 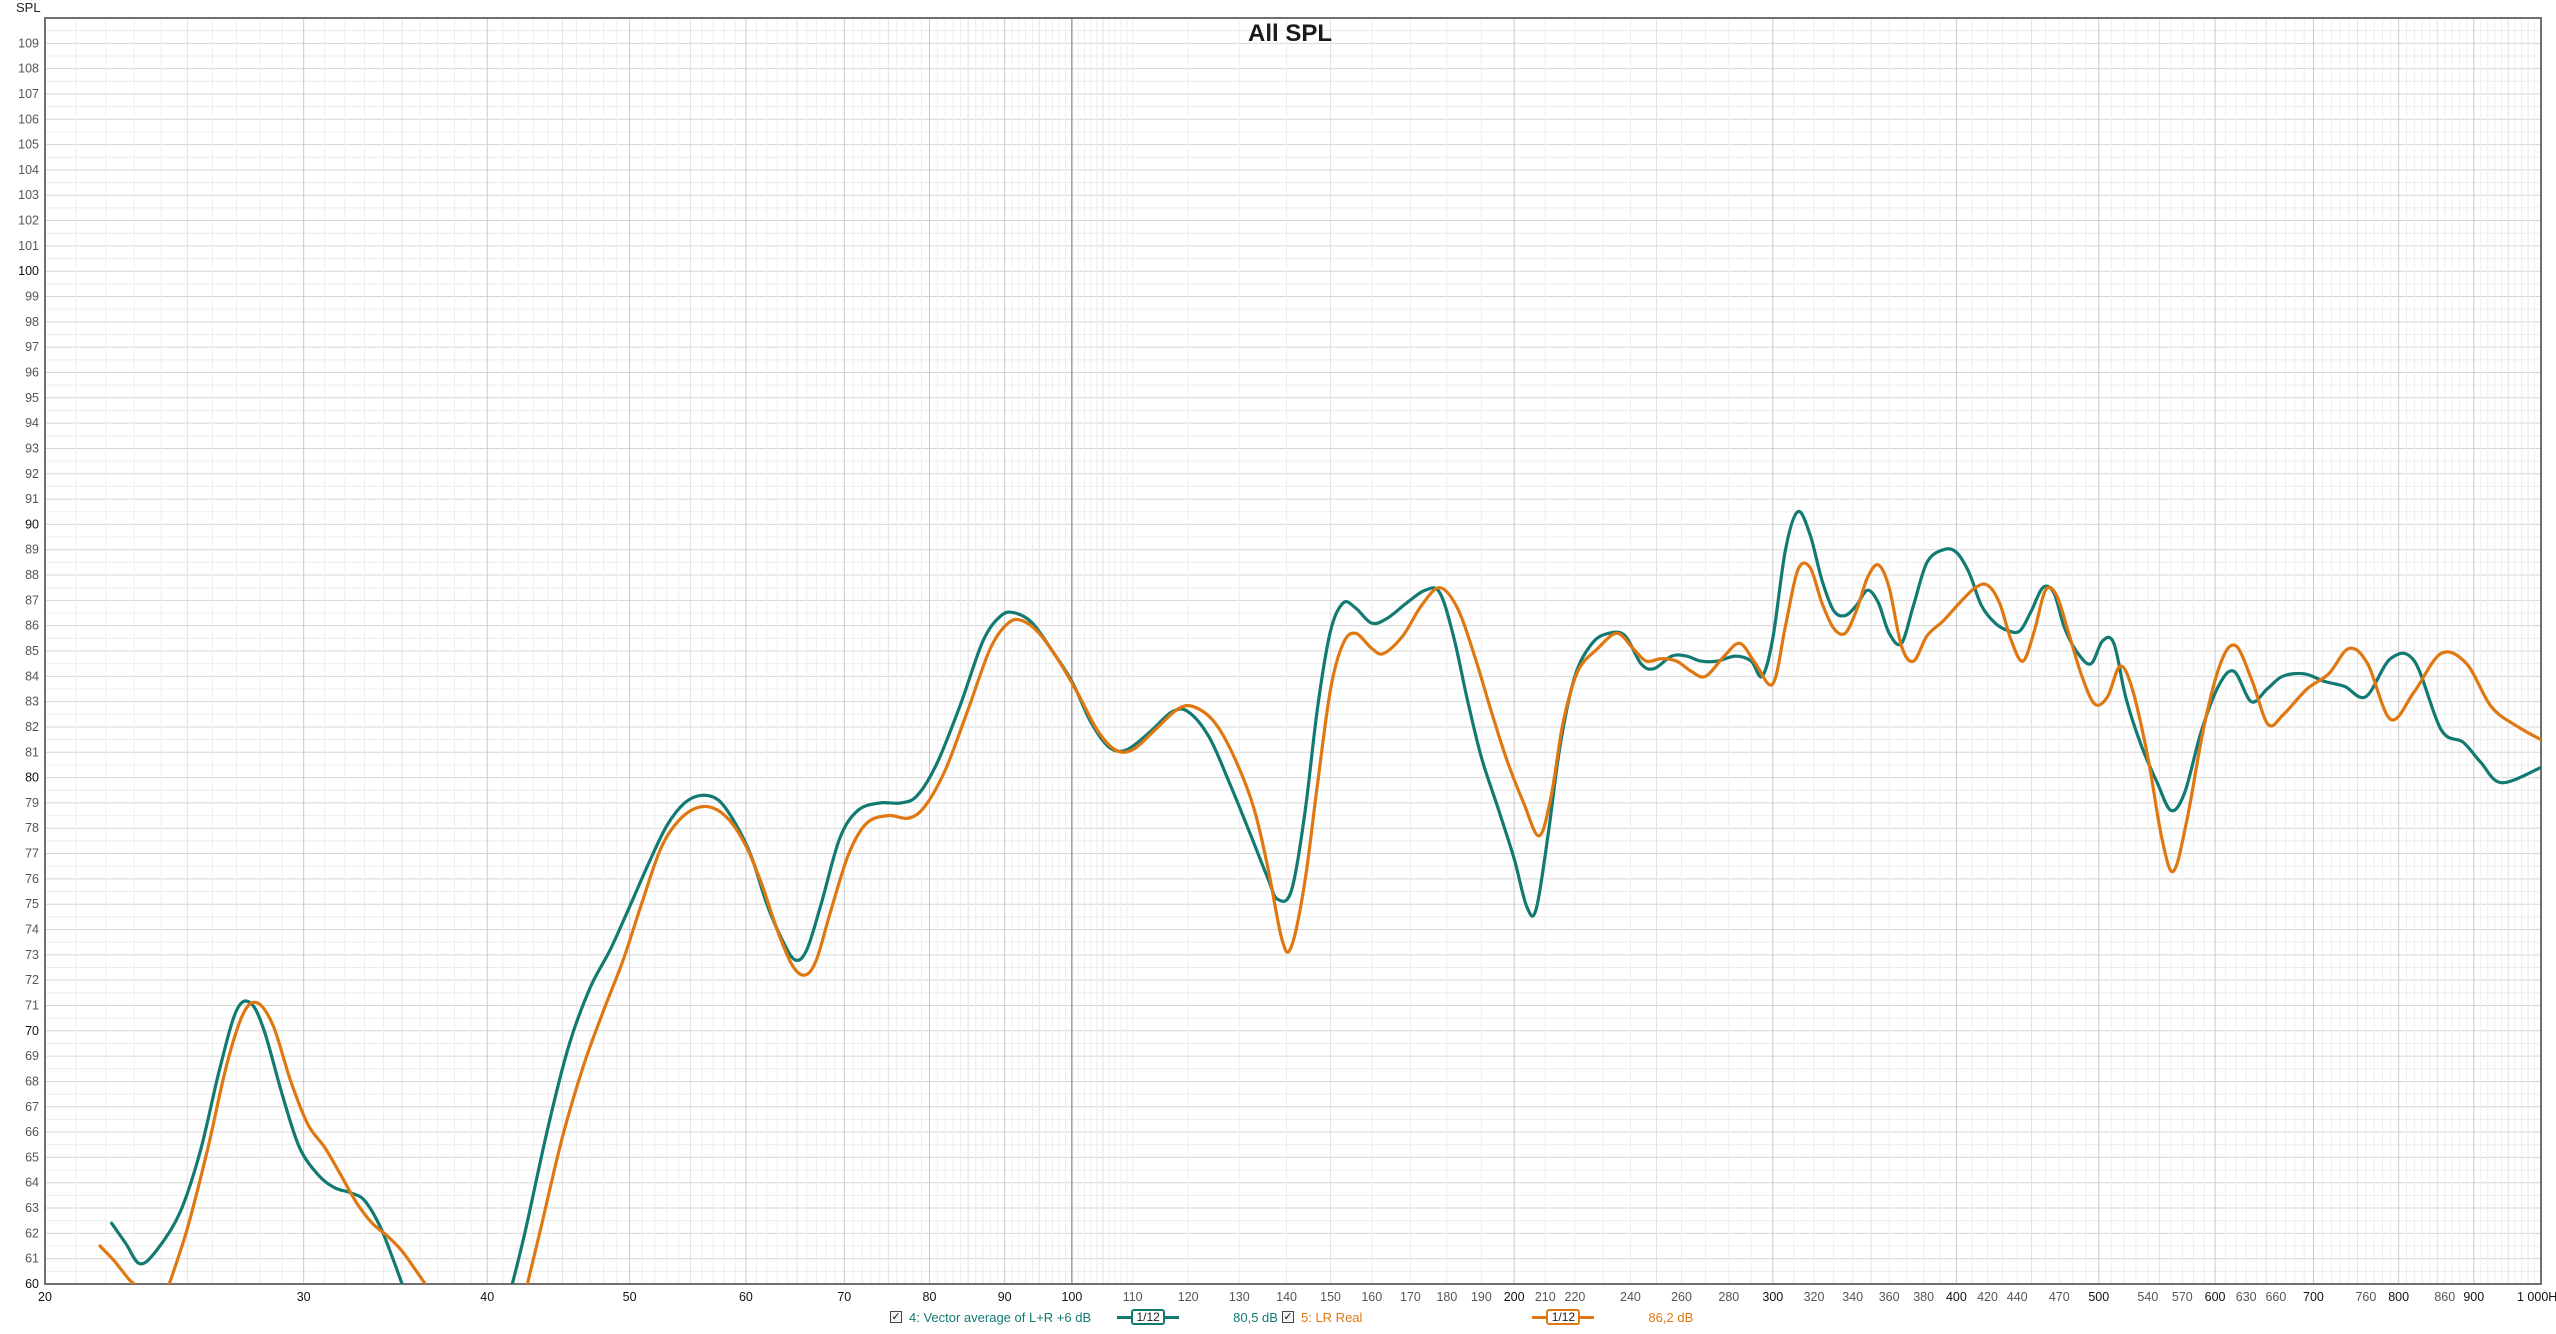 I want to click on series-1-swatch: 1/12, so click(x=1148, y=1317).